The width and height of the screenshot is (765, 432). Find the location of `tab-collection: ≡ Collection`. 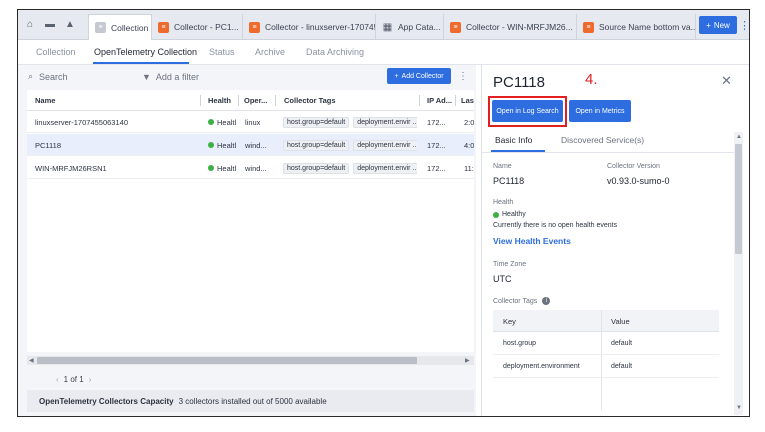

tab-collection: ≡ Collection is located at coordinates (120, 27).